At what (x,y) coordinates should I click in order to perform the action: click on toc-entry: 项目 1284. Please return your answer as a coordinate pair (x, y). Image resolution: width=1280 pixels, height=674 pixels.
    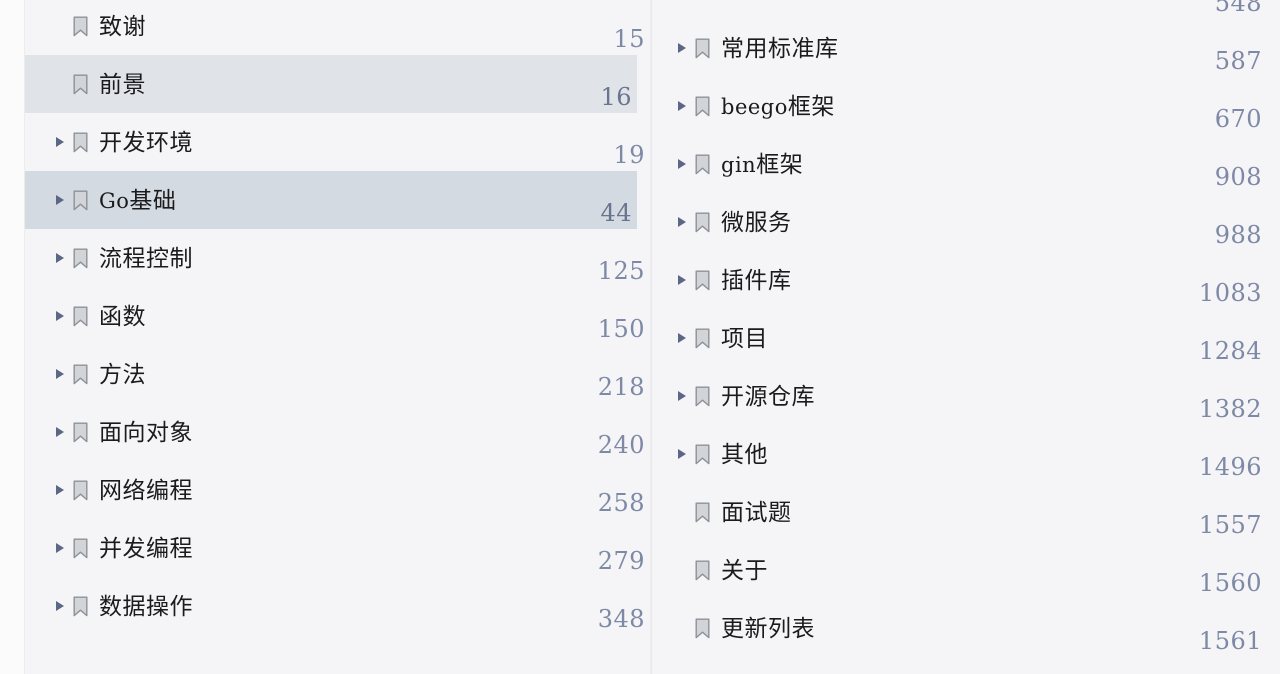
    Looking at the image, I should click on (966, 338).